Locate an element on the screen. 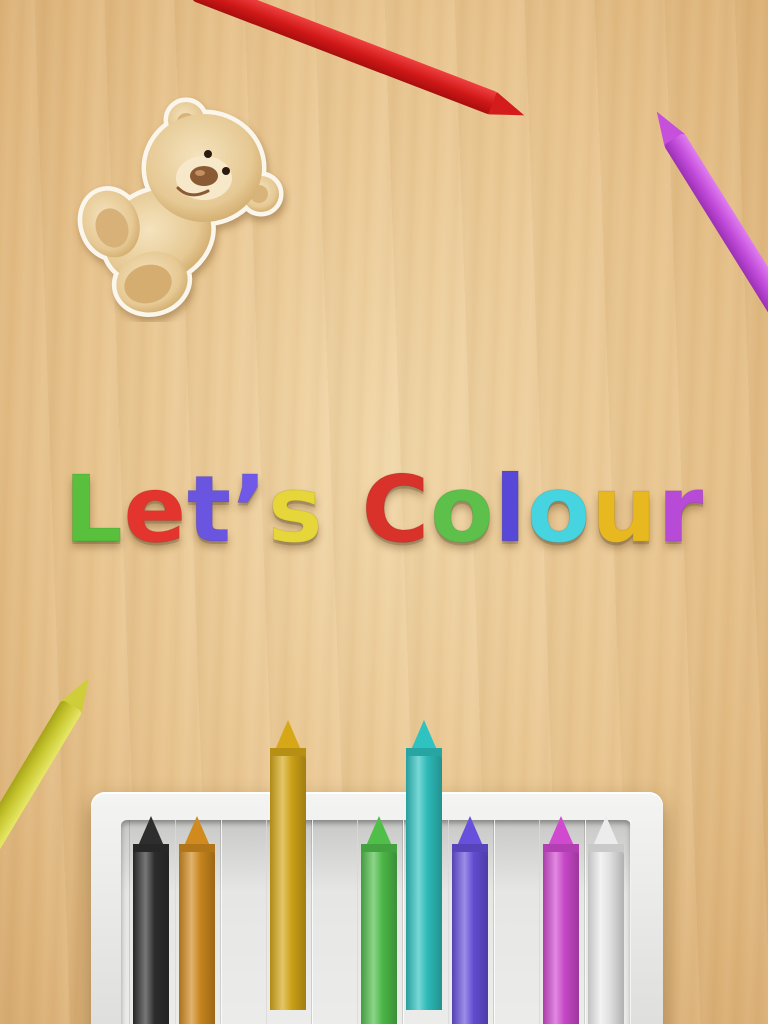 Image resolution: width=768 pixels, height=1024 pixels. gold-crayon-body is located at coordinates (287, 883).